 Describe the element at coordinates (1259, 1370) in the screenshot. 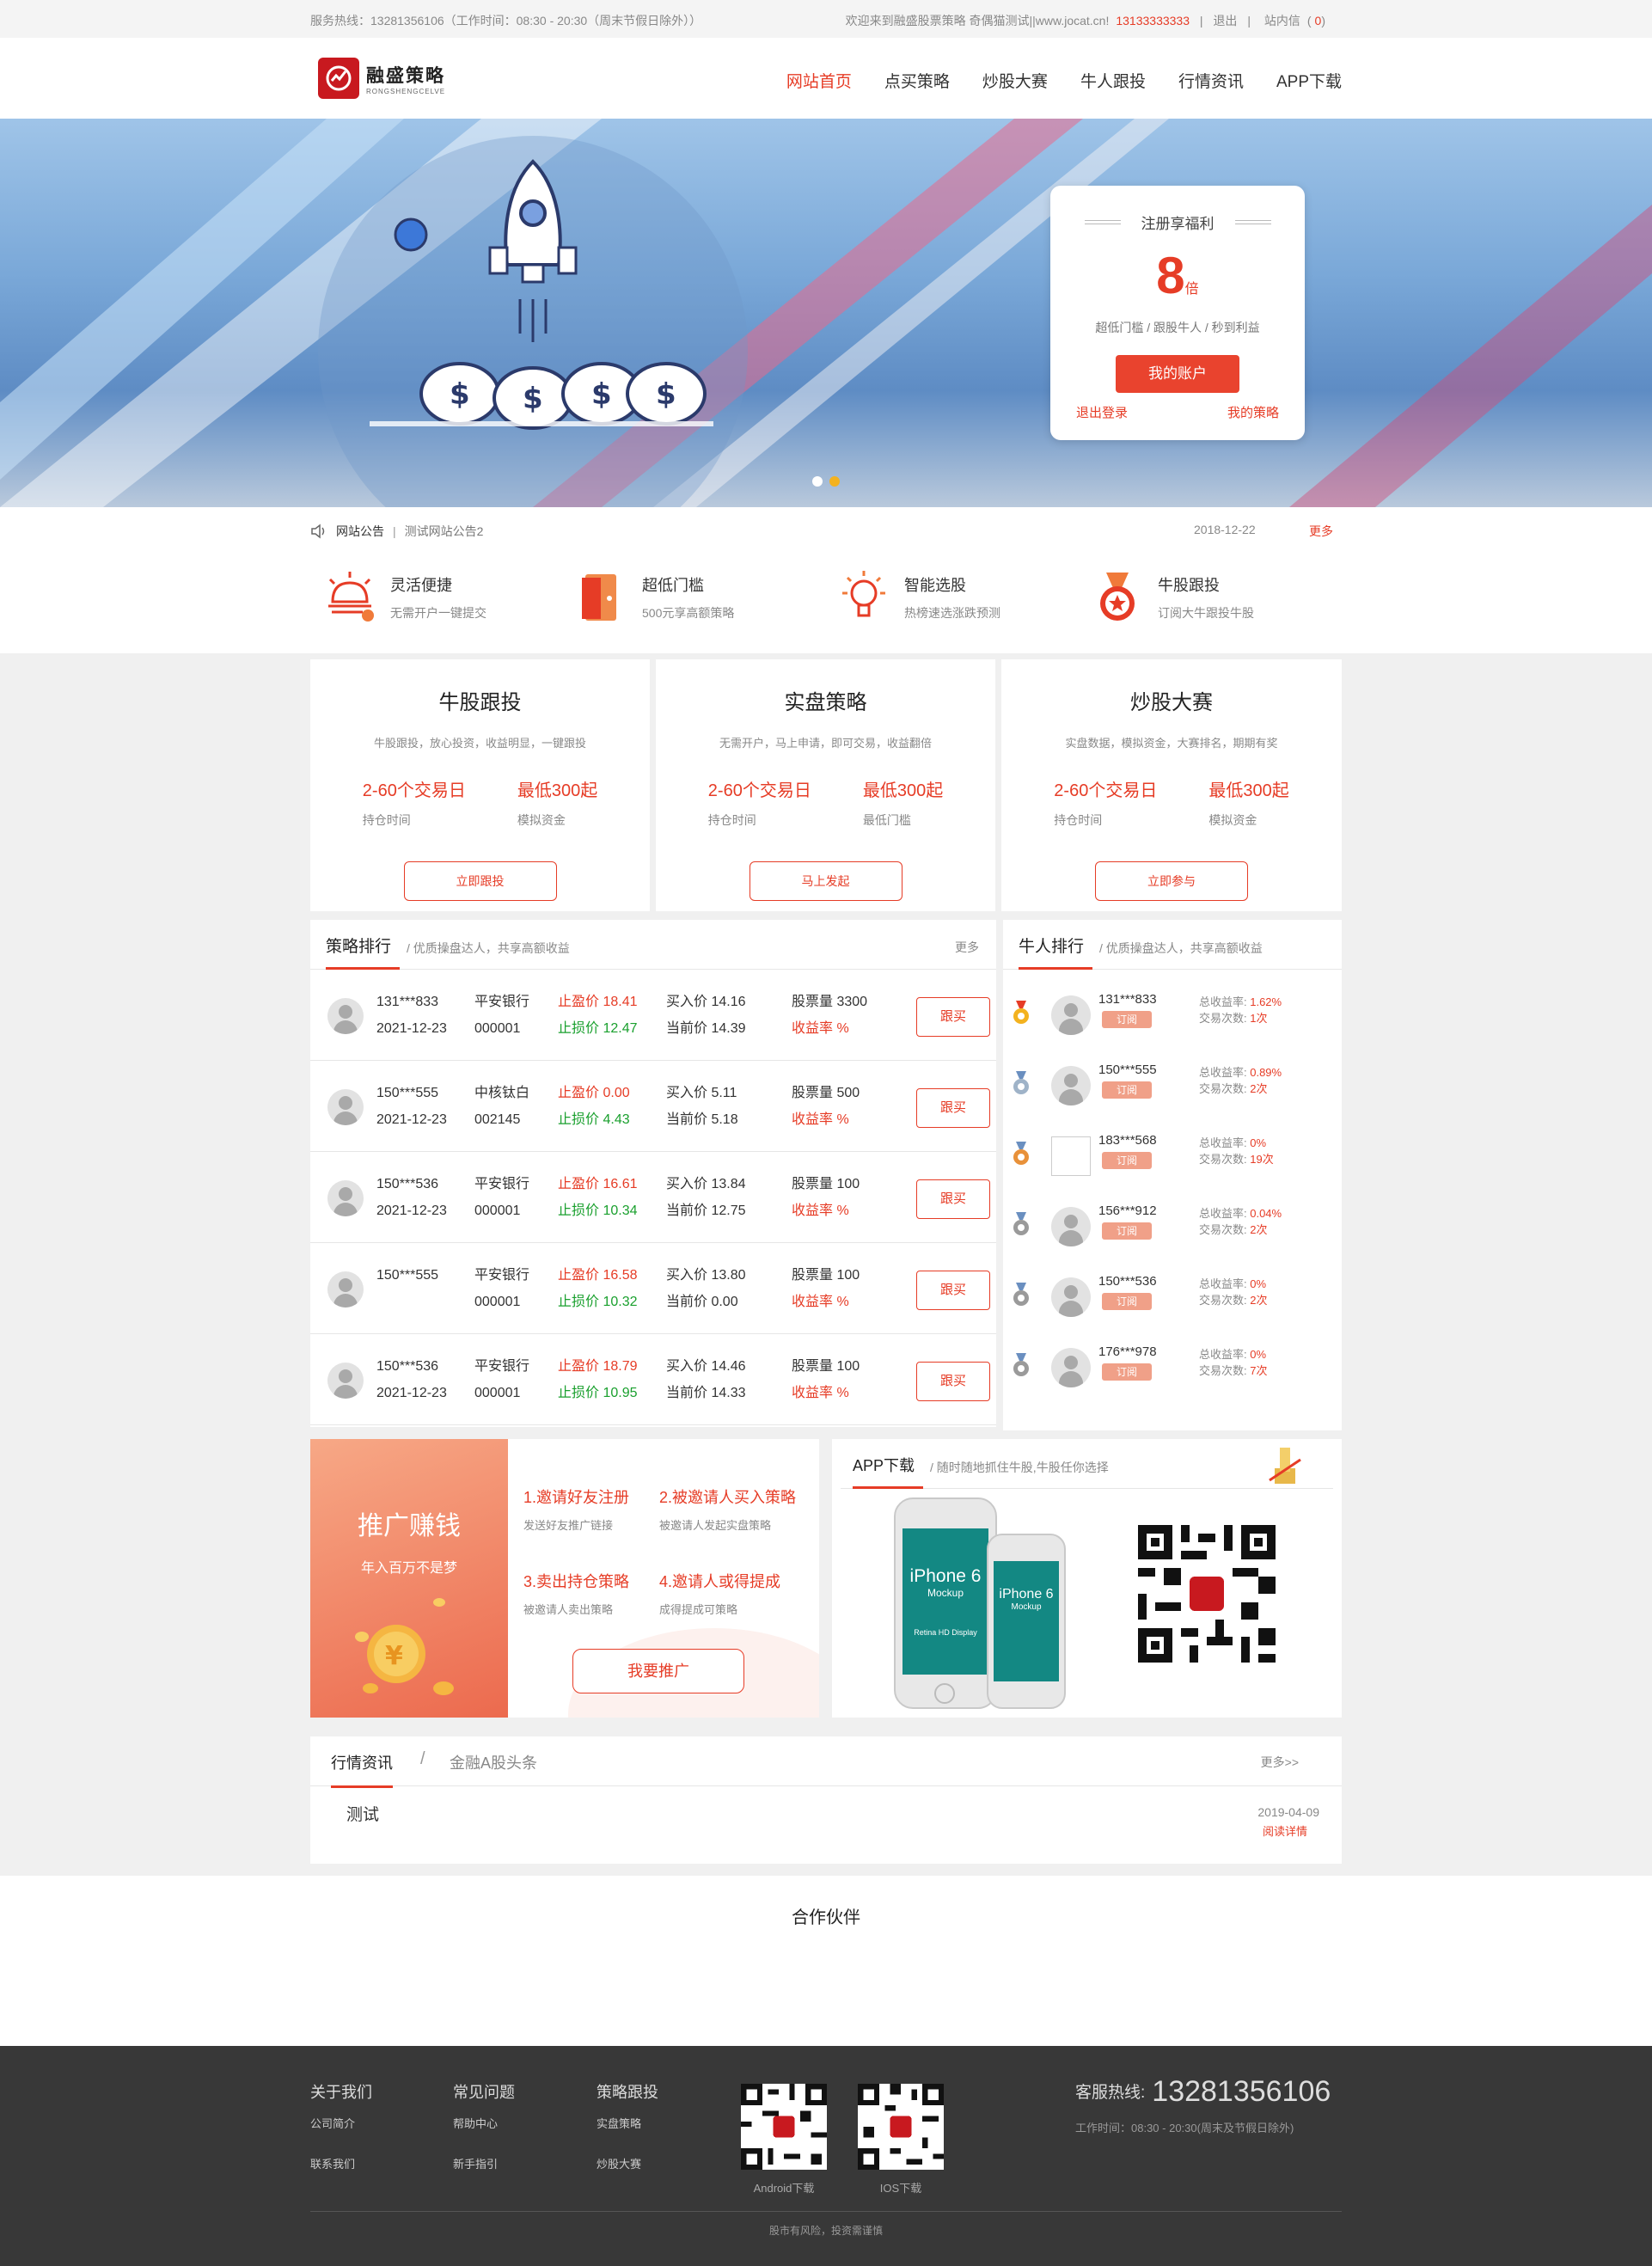

I see `trade-count-value: 7次` at that location.